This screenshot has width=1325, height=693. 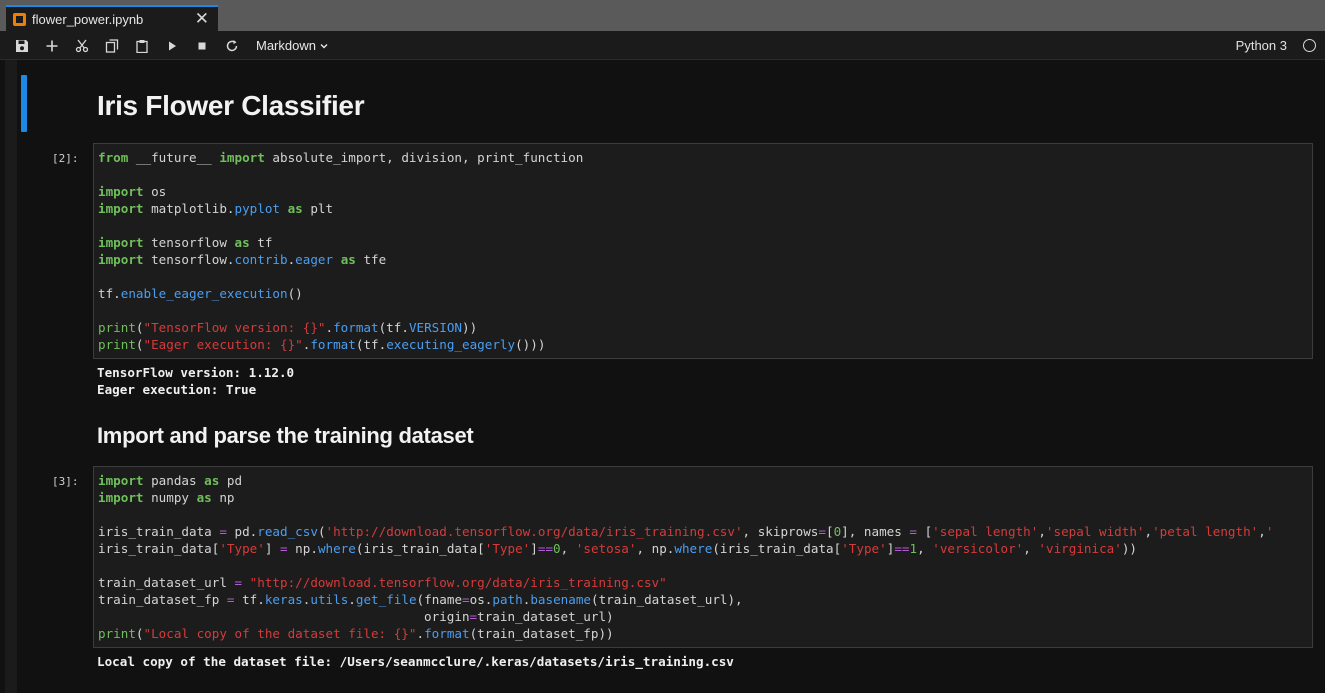 I want to click on paste-button, so click(x=142, y=46).